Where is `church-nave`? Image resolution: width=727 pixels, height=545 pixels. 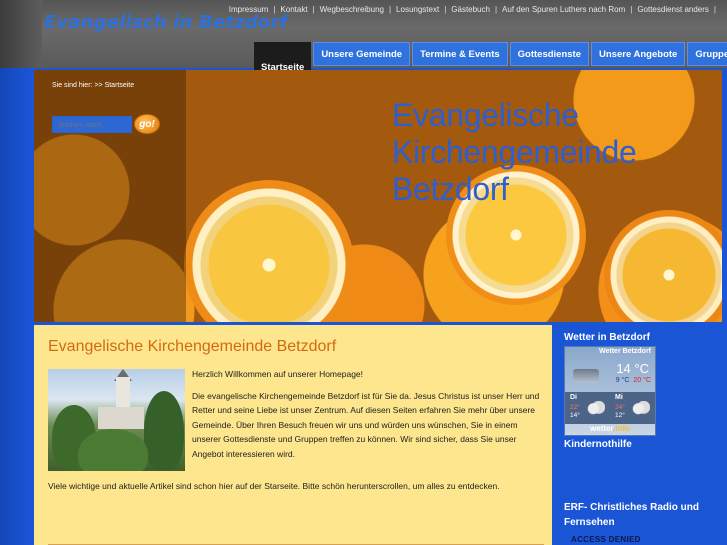 church-nave is located at coordinates (121, 418).